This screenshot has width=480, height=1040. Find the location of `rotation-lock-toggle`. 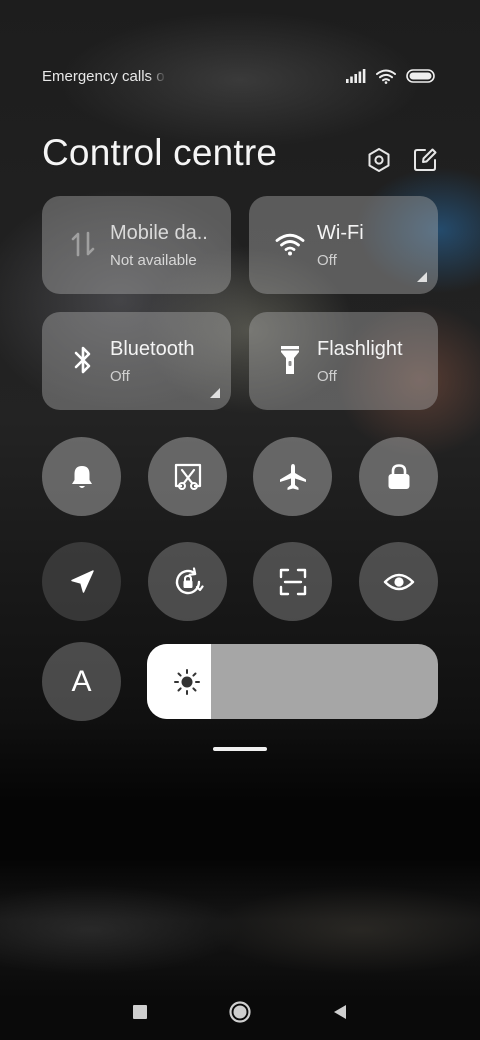

rotation-lock-toggle is located at coordinates (187, 581).